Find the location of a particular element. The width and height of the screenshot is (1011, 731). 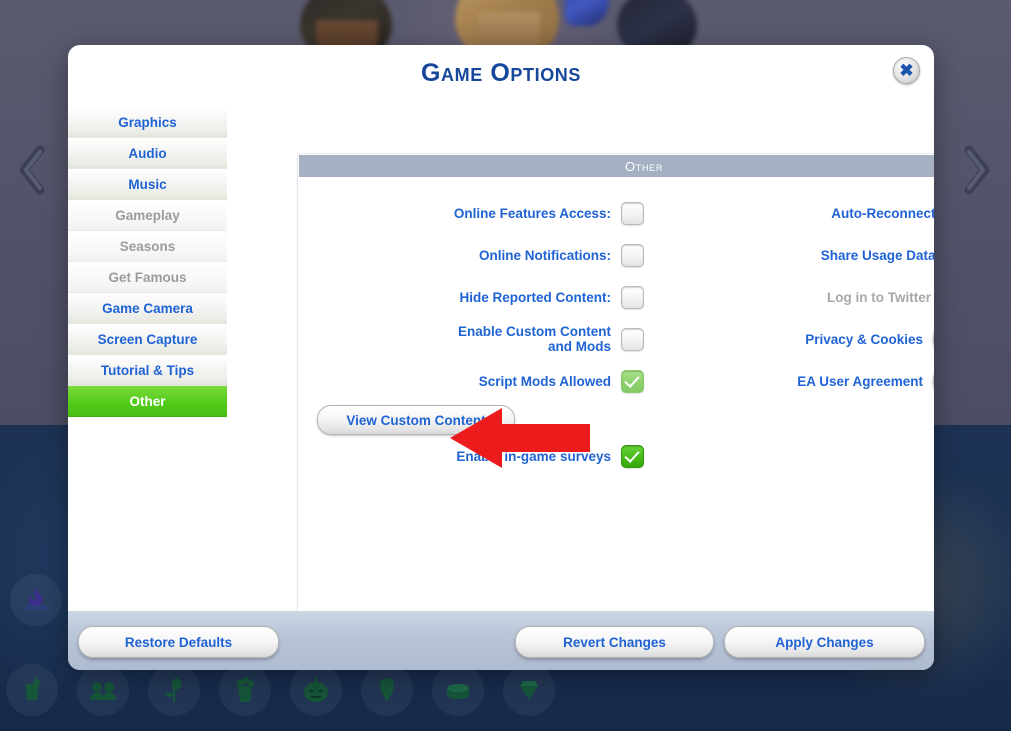

sidebar-item-graphics: Graphics is located at coordinates (147, 122).